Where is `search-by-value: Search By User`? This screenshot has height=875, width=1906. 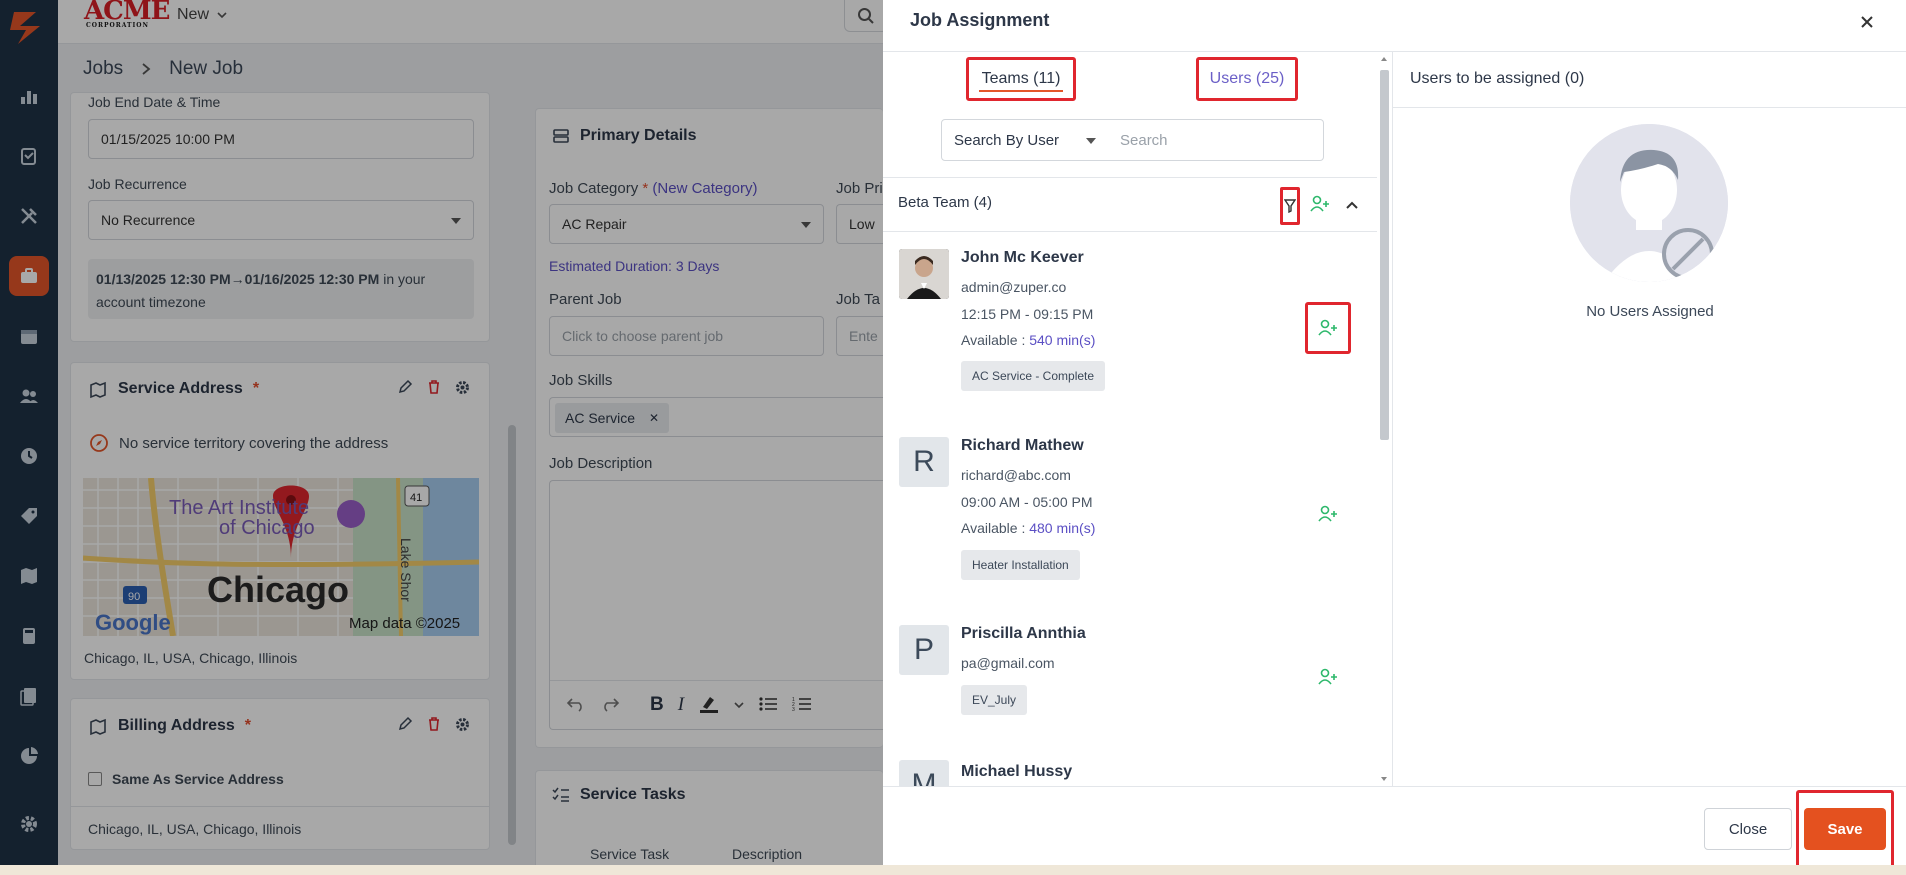
search-by-value: Search By User is located at coordinates (1007, 140).